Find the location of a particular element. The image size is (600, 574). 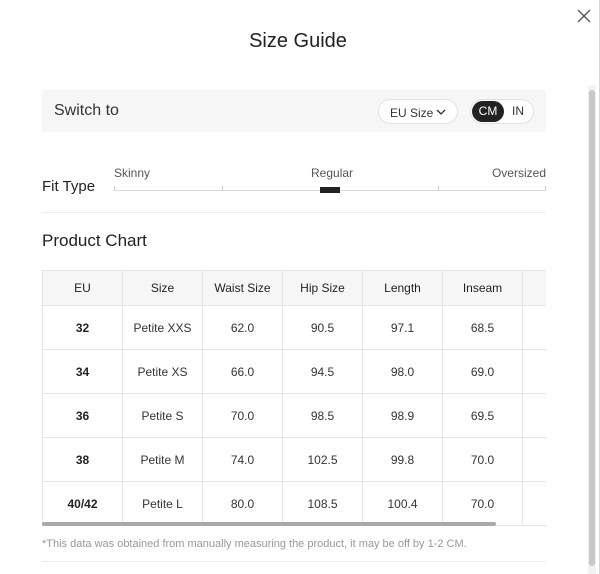

product-chart-title: Product Chart is located at coordinates (94, 240).